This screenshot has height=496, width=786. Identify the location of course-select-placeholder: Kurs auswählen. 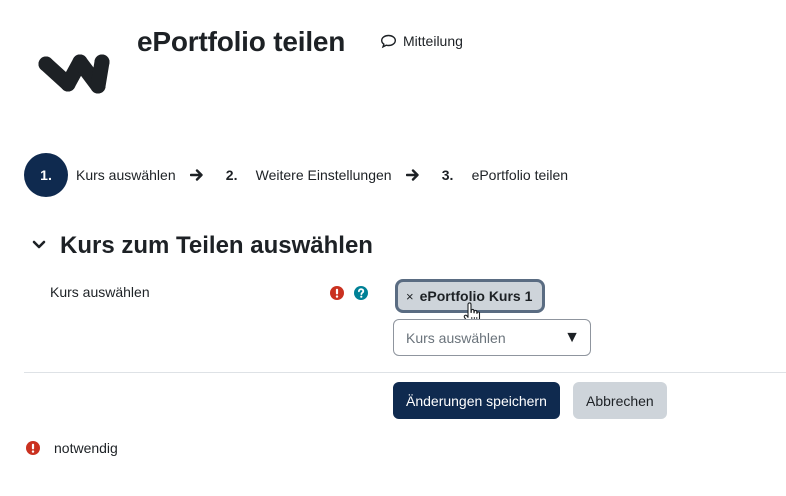
(456, 337).